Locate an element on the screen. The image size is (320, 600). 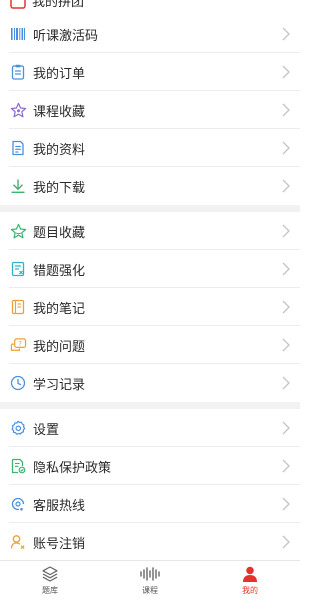
menu-item-privacy-policy: 隐私保护政策 is located at coordinates (150, 466).